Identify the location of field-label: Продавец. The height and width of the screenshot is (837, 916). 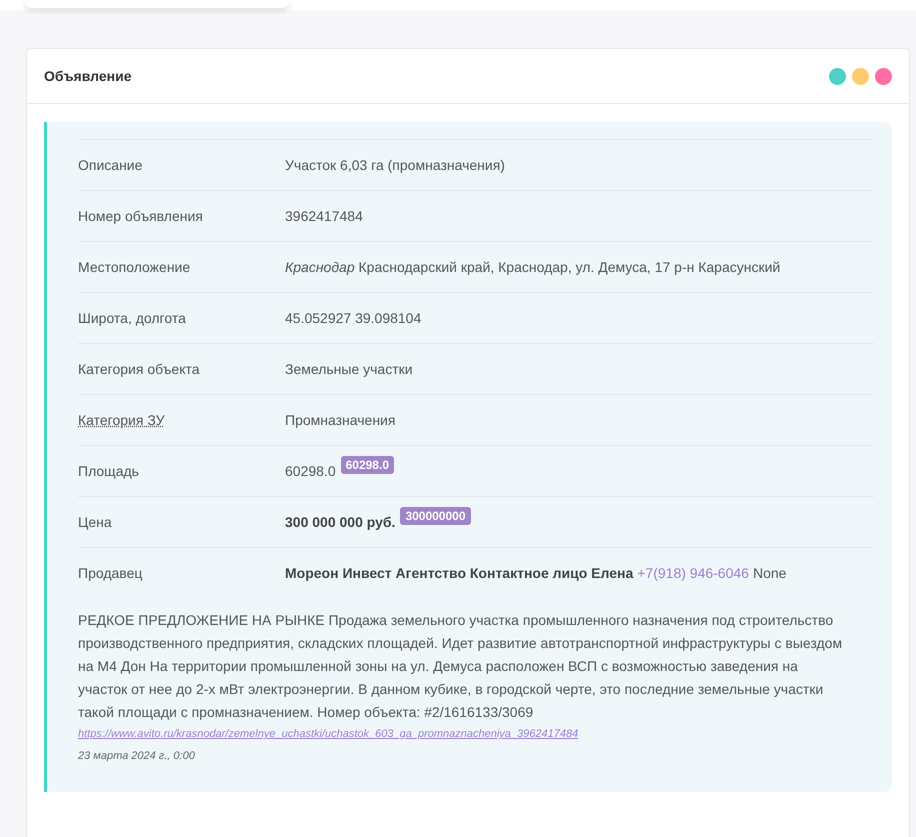
(110, 573).